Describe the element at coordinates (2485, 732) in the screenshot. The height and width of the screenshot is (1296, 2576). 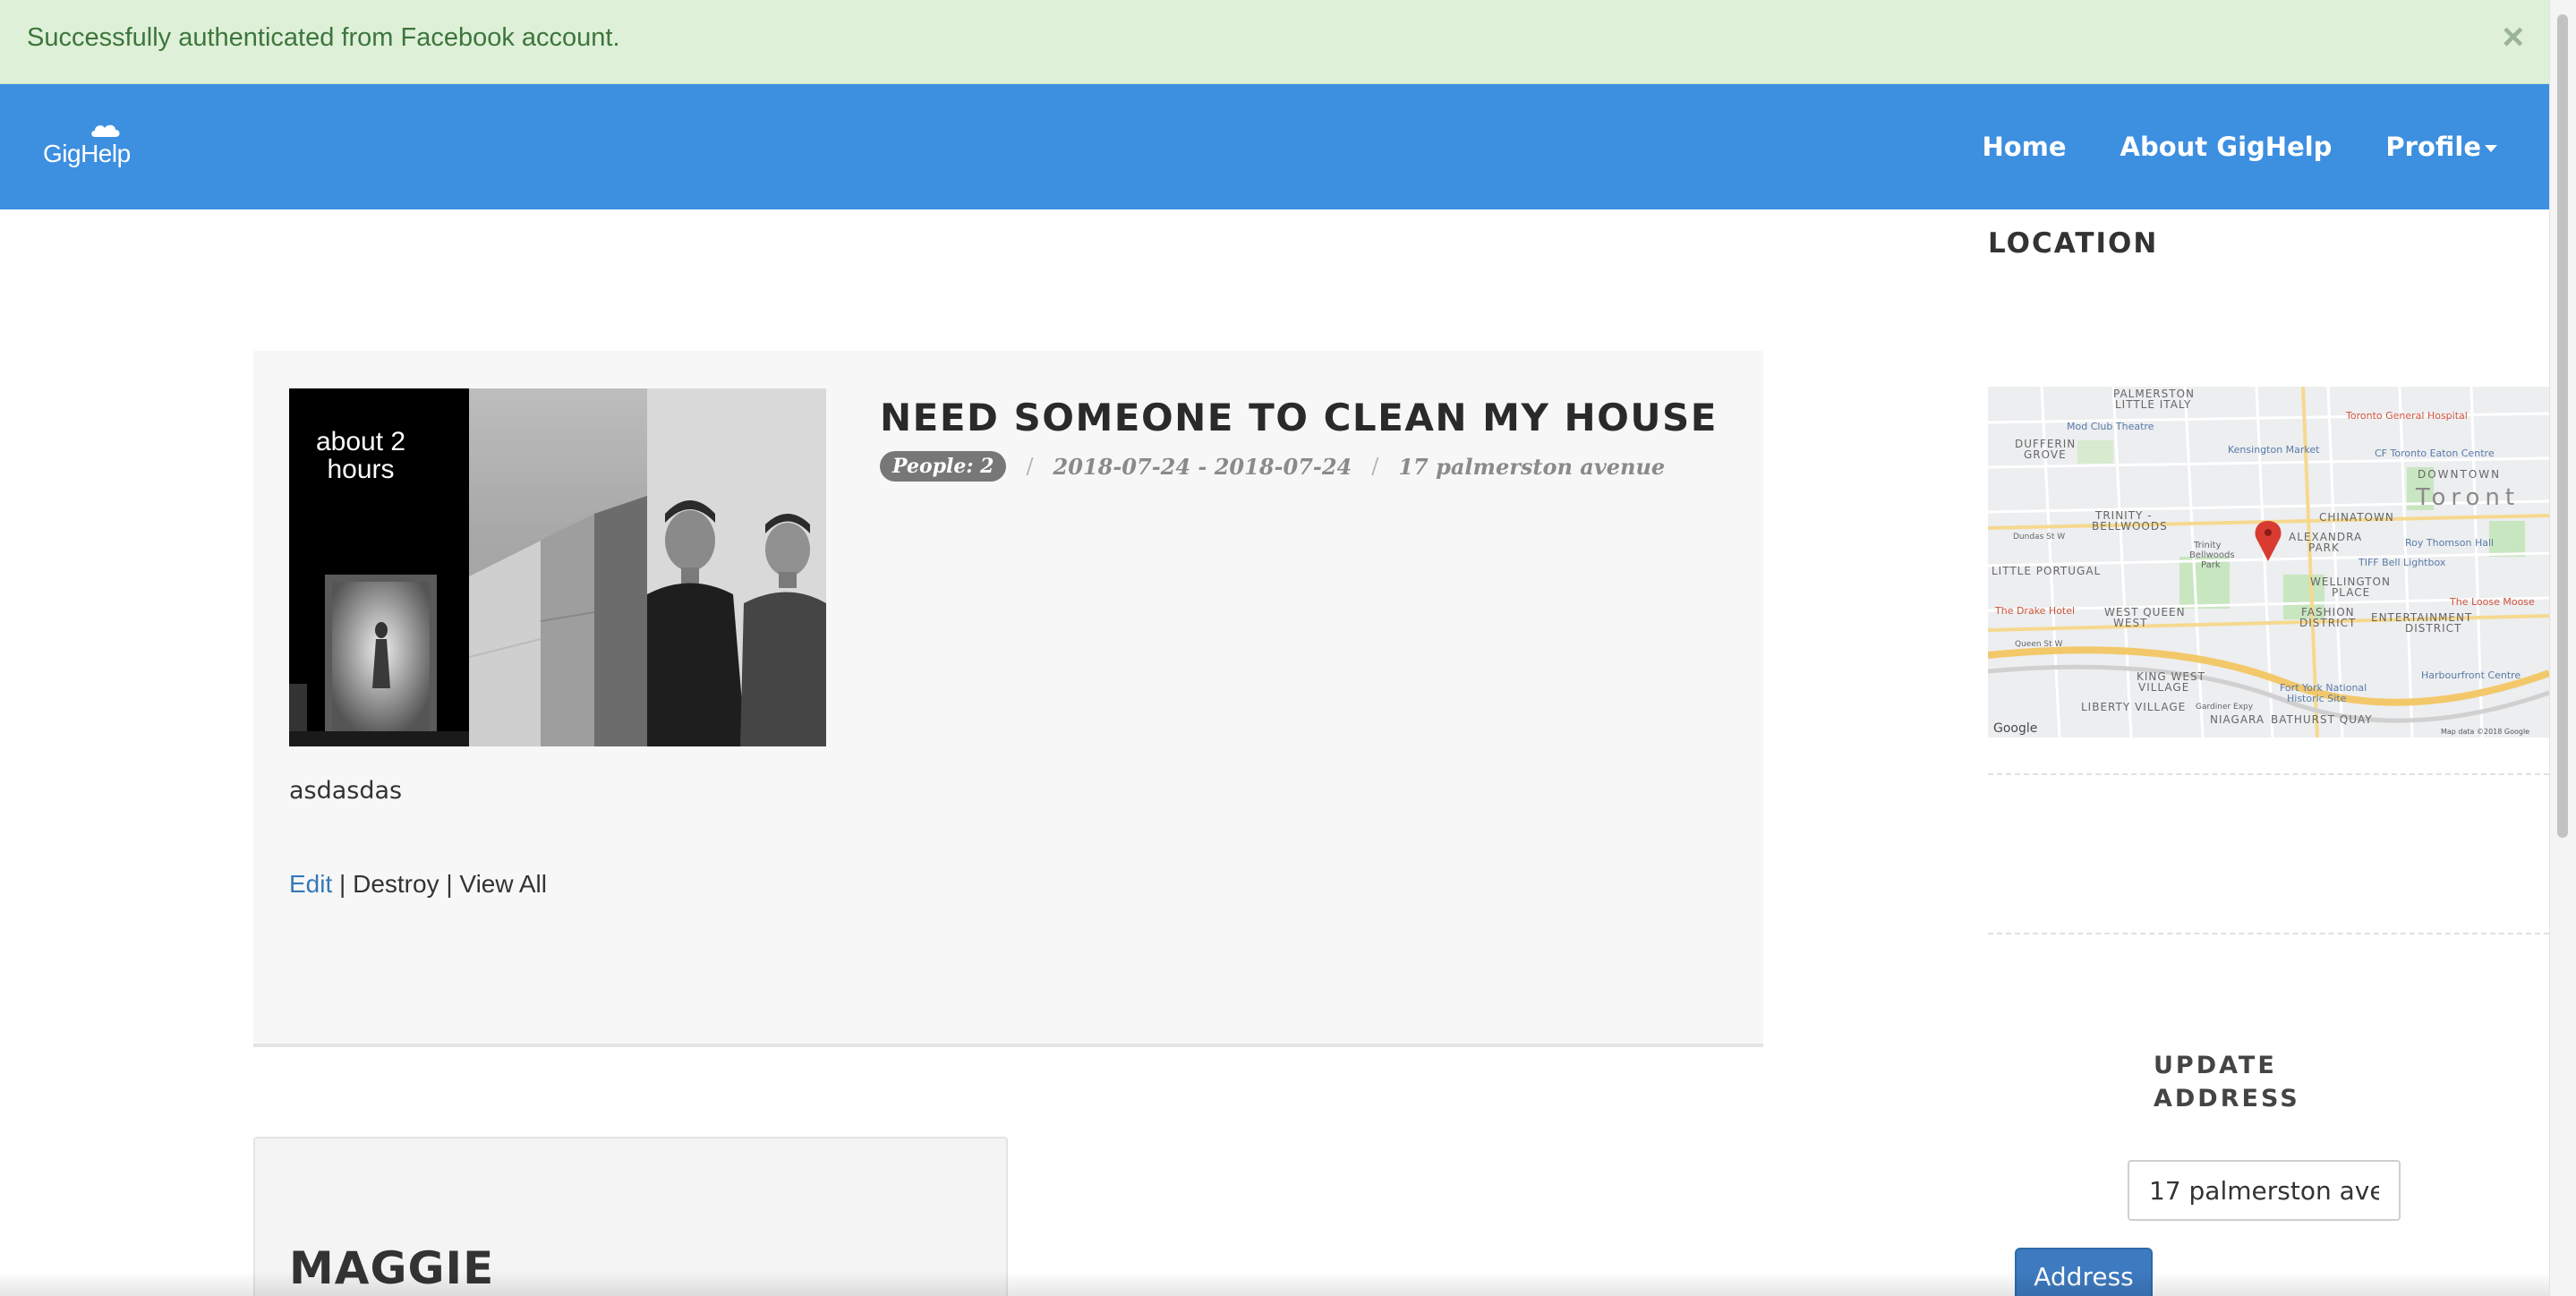
I see `map-attribution: Map data ©2018 Google` at that location.